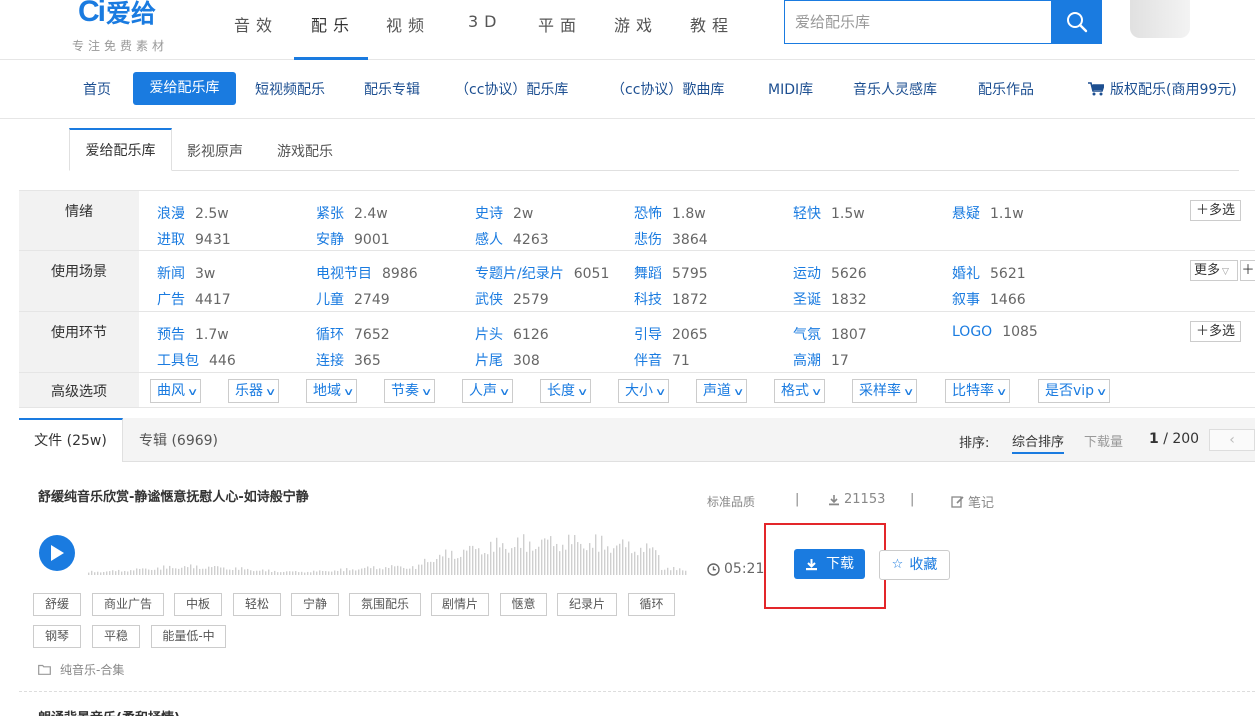 The image size is (1255, 716). Describe the element at coordinates (512, 239) in the screenshot. I see `filter-option: 感人 4263` at that location.